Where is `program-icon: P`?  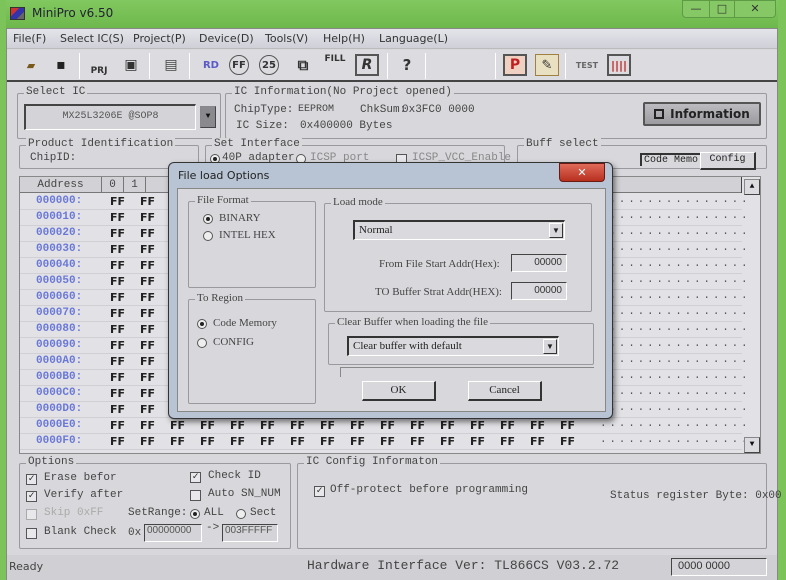
program-icon: P is located at coordinates (515, 65).